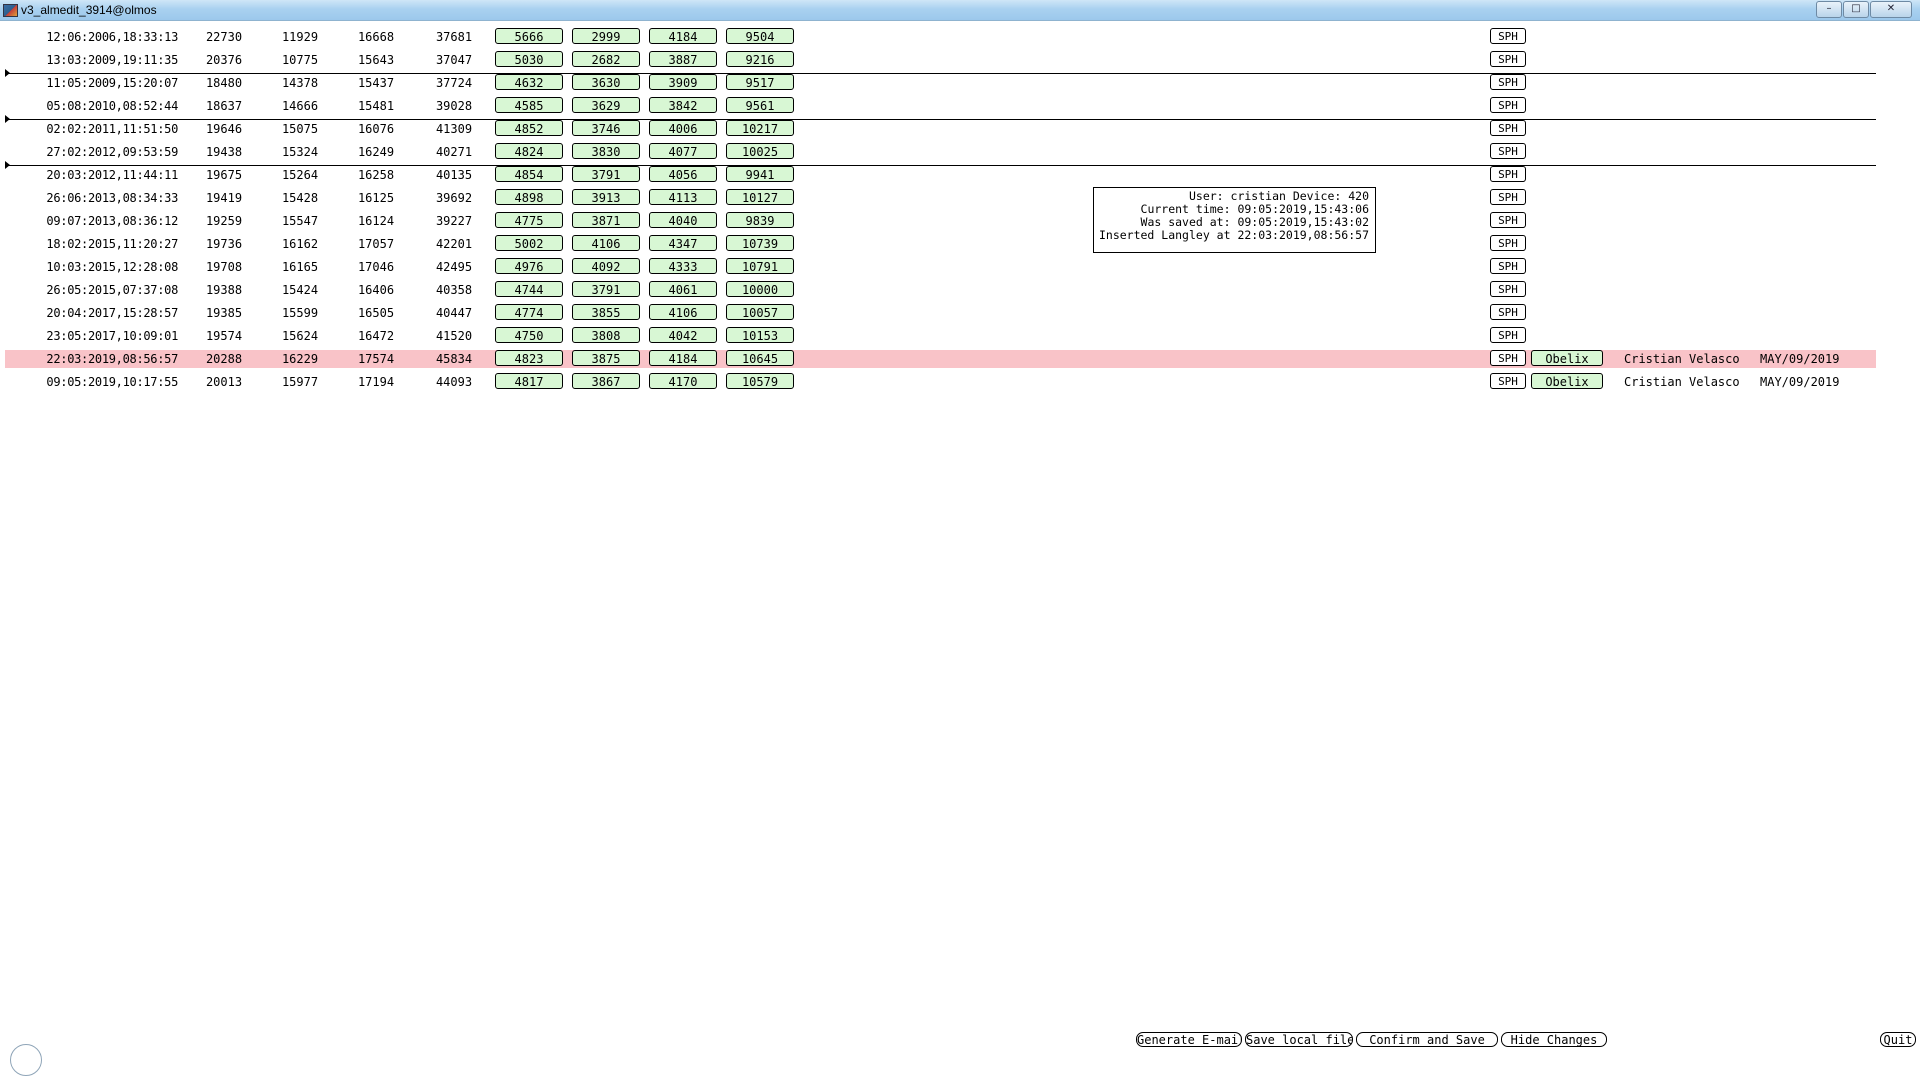  Describe the element at coordinates (760, 197) in the screenshot. I see `value-button-4: 10127` at that location.